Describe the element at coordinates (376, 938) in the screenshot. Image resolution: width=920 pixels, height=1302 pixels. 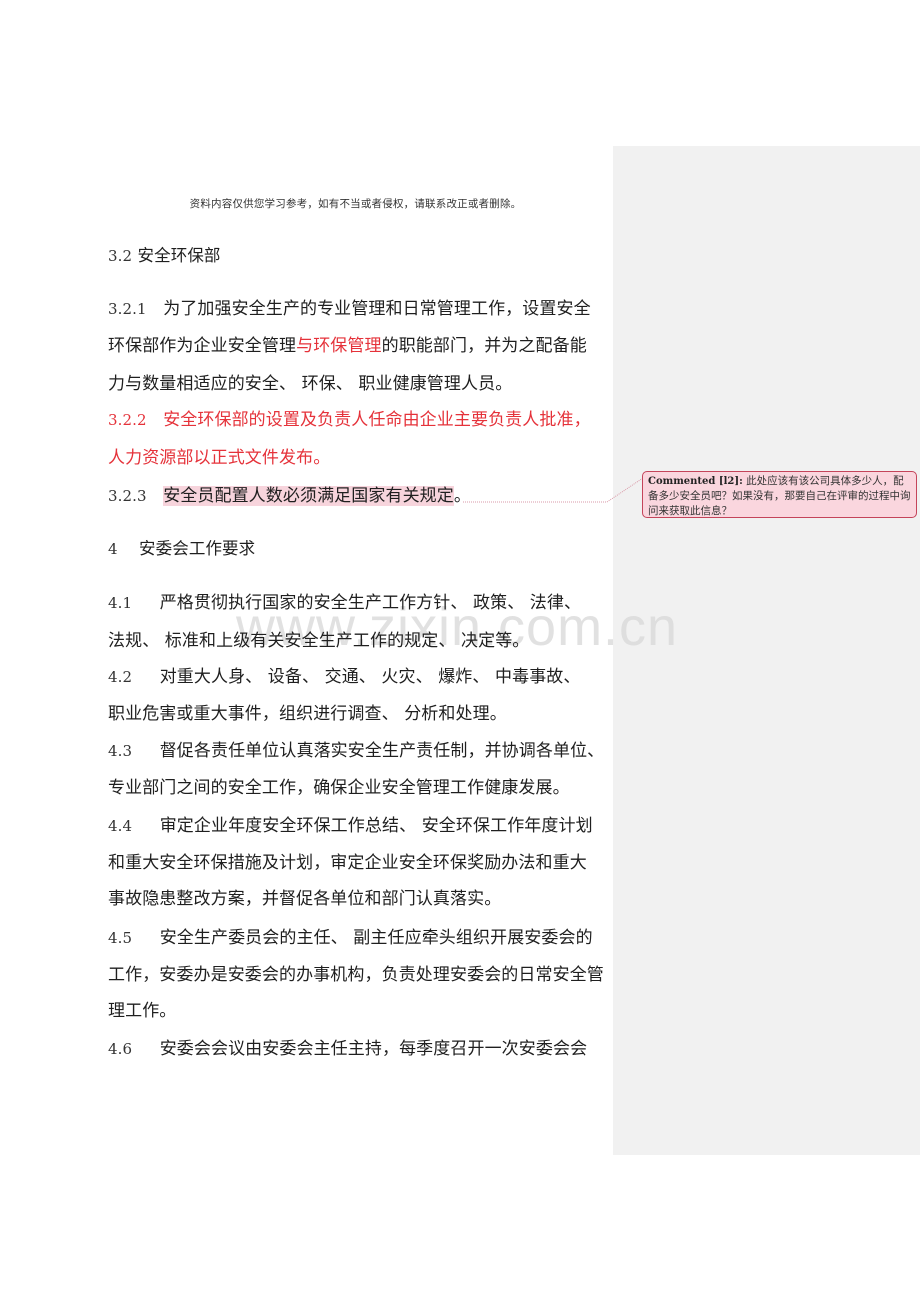
I see `clause-text: 安全生产委员会的主任、 副主任应牵头组织开展安委会的` at that location.